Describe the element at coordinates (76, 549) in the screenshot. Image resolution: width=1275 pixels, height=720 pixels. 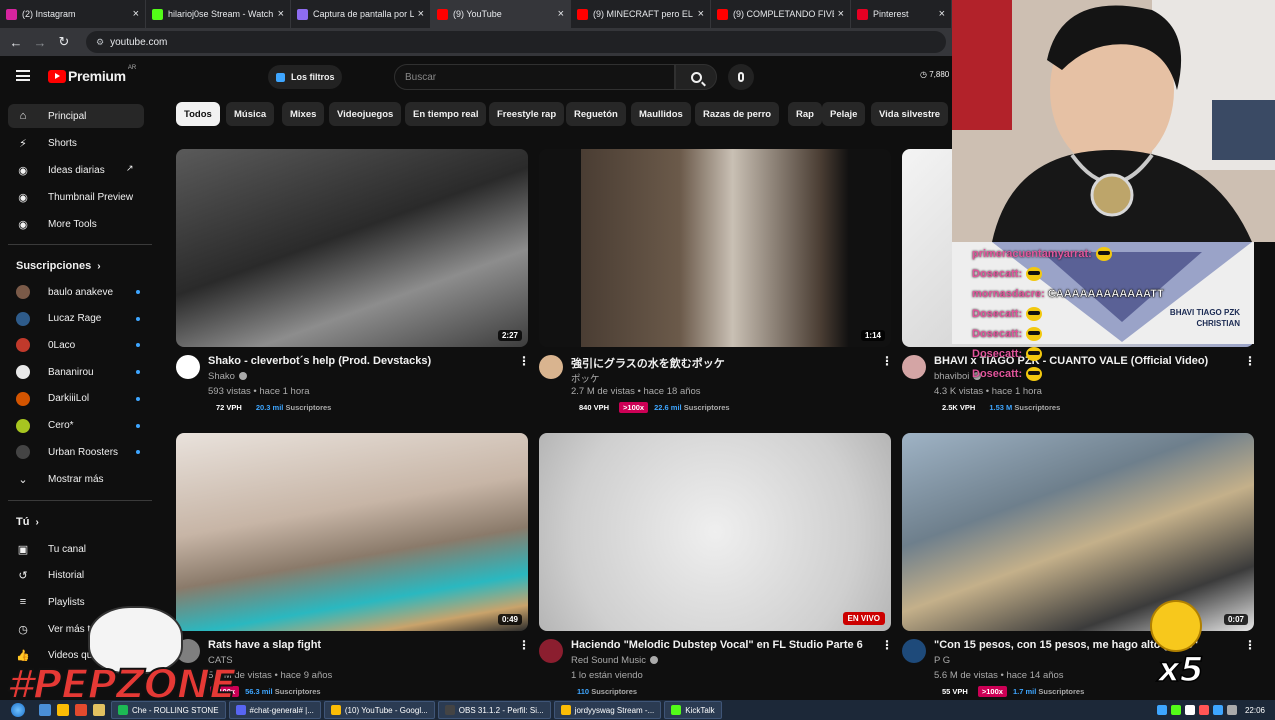
I see `sidebar-item: ▣ Tu canal` at that location.